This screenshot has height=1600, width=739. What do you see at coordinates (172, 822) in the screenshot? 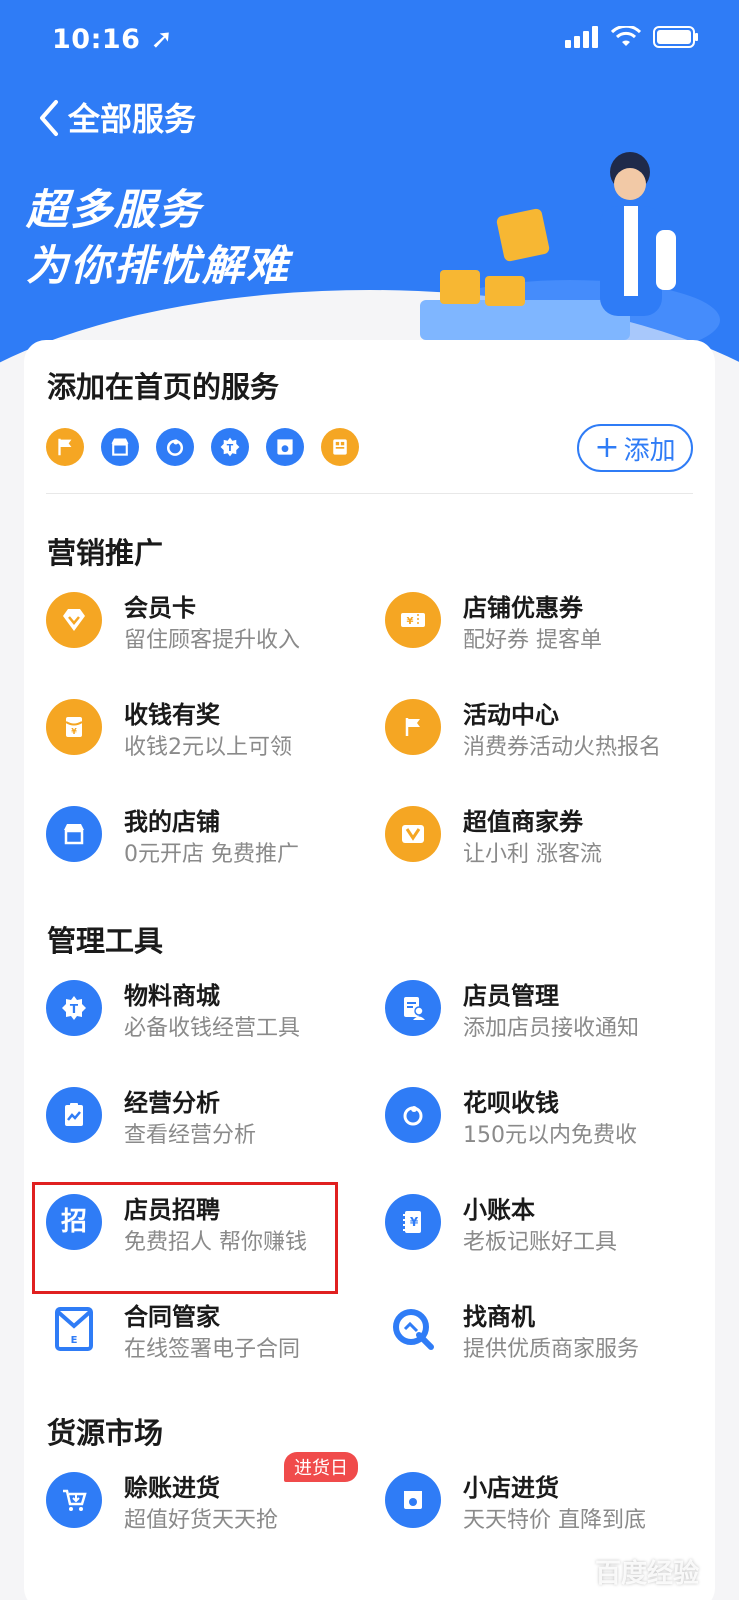
I see `service-name: 我的店铺` at bounding box center [172, 822].